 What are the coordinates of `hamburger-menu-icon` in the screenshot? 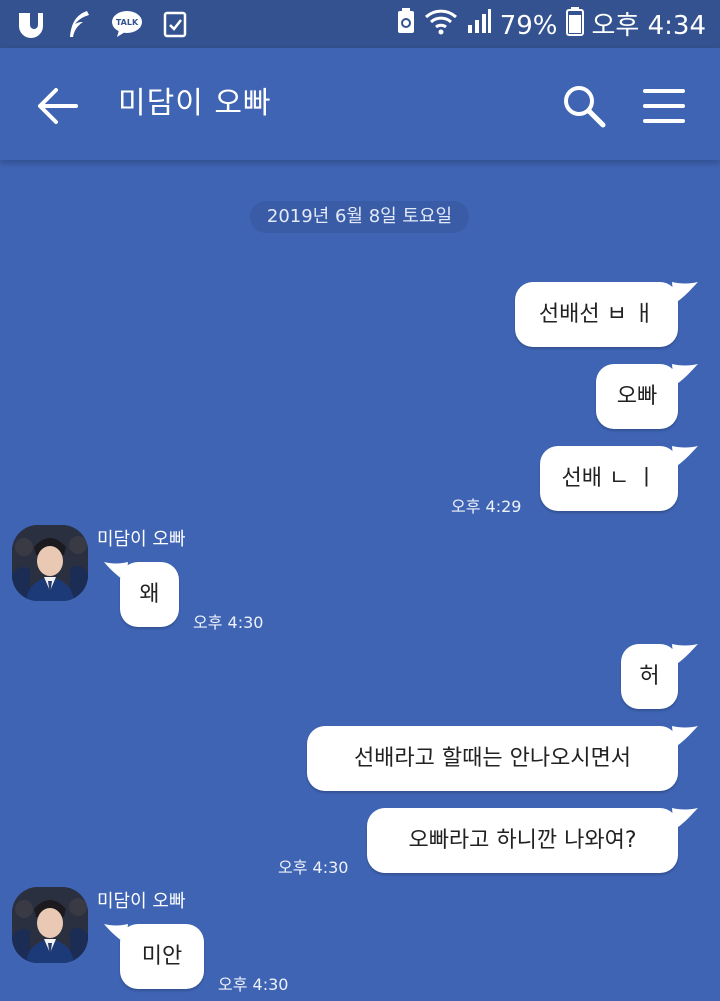 It's located at (664, 106).